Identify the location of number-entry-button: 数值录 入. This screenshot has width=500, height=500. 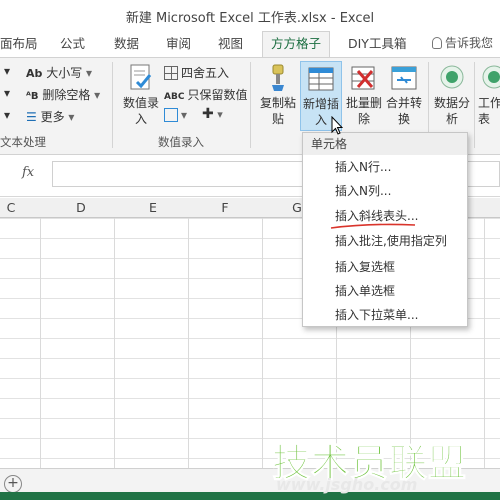
(141, 96).